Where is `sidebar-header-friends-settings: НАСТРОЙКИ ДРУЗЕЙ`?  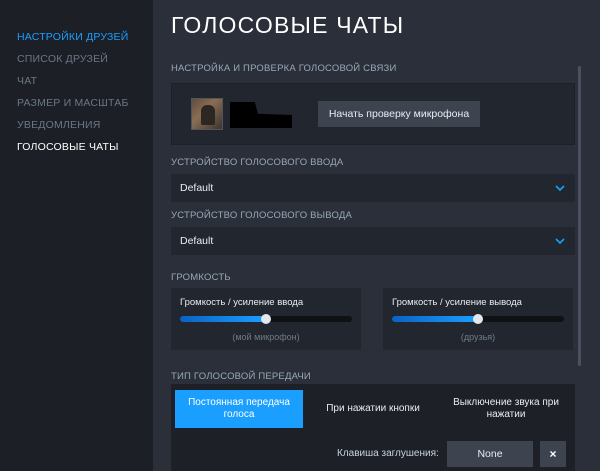
sidebar-header-friends-settings: НАСТРОЙКИ ДРУЗЕЙ is located at coordinates (85, 37).